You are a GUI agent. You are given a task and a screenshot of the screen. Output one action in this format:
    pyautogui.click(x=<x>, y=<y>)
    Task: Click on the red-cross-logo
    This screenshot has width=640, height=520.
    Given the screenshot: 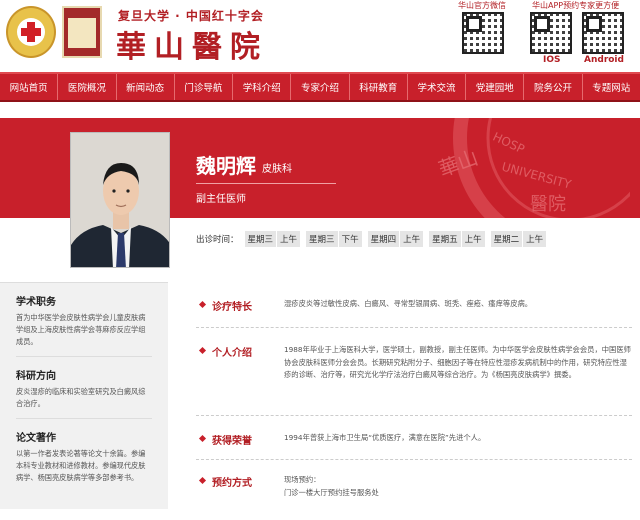 What is the action you would take?
    pyautogui.click(x=31, y=32)
    